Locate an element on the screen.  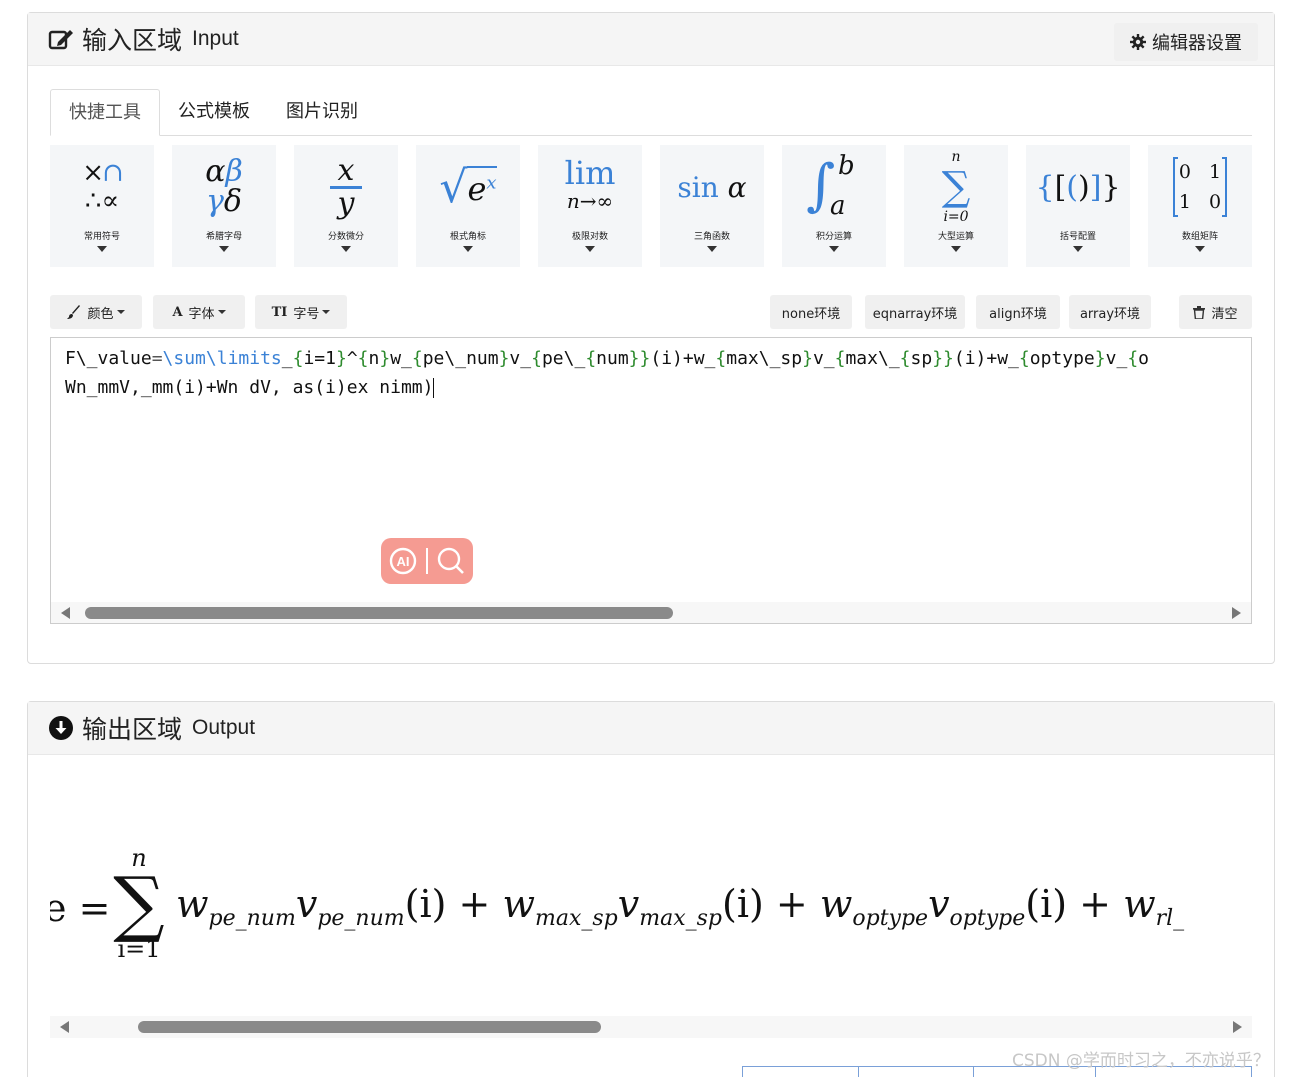
gear-icon is located at coordinates (1138, 42).